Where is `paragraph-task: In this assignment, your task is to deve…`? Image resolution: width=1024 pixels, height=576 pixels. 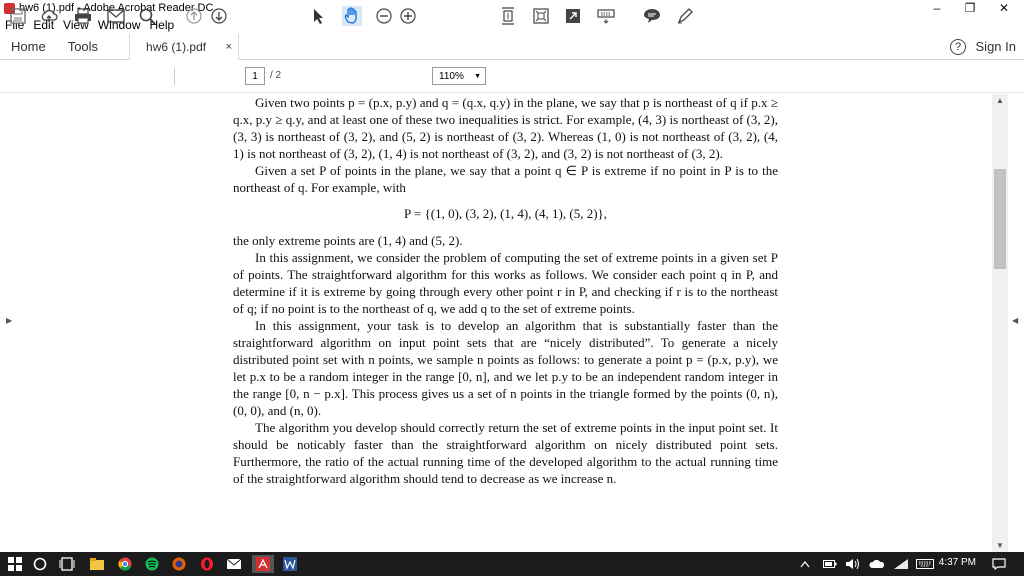 paragraph-task: In this assignment, your task is to deve… is located at coordinates (505, 368).